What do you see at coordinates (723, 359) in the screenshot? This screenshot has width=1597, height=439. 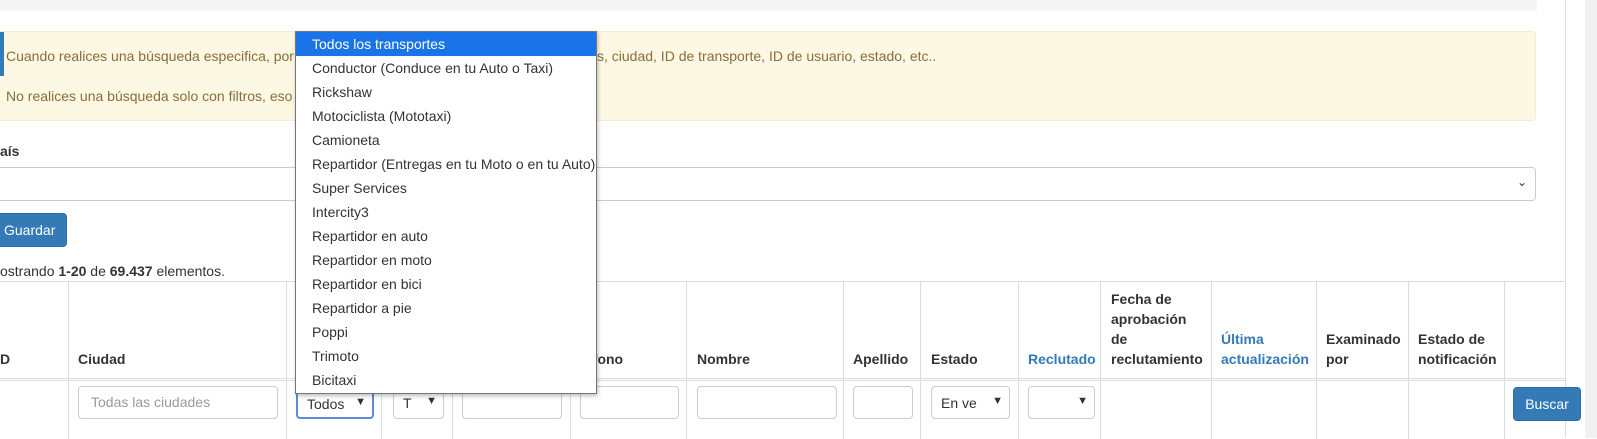 I see `col-header-first-name: Nombre` at bounding box center [723, 359].